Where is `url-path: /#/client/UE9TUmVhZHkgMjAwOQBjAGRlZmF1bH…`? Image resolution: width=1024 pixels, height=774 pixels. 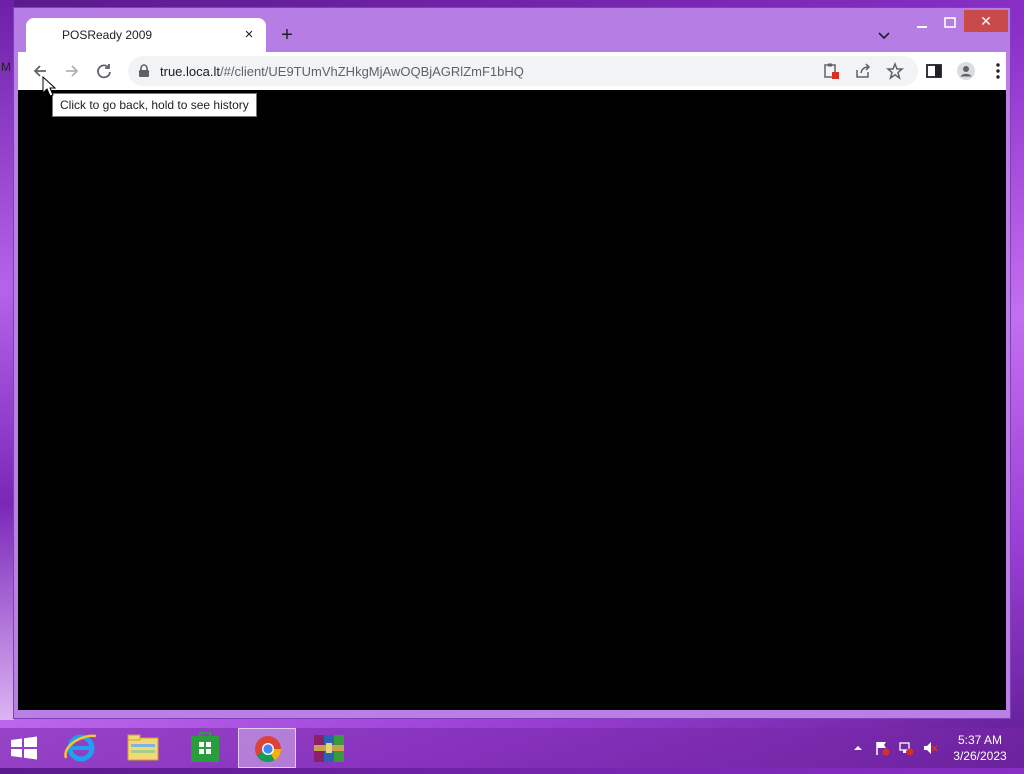
url-path: /#/client/UE9TUmVhZHkgMjAwOQBjAGRlZmF1bH… is located at coordinates (371, 71).